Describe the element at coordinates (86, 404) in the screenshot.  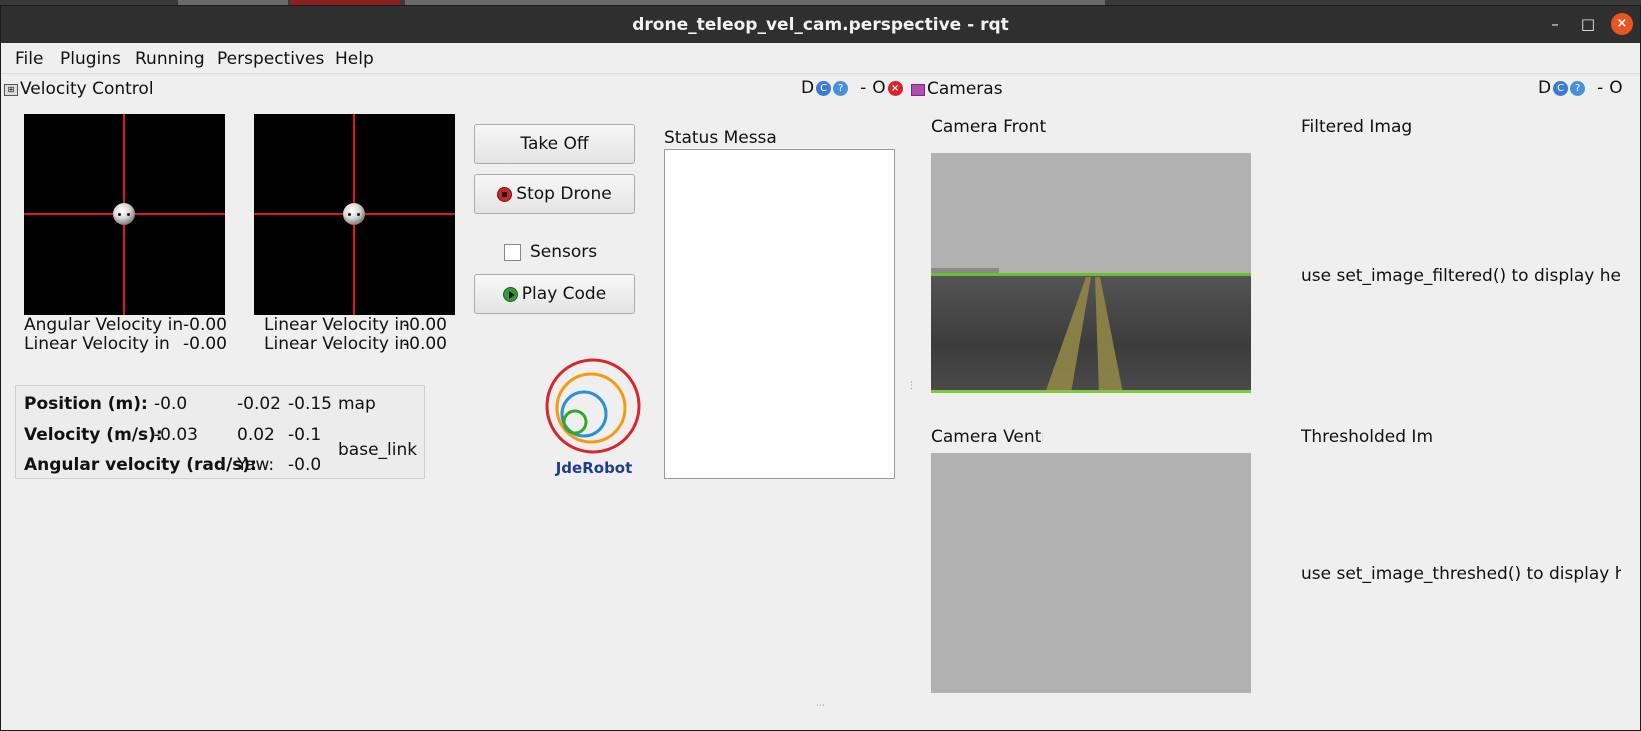
I see `position-label: Position (m):` at that location.